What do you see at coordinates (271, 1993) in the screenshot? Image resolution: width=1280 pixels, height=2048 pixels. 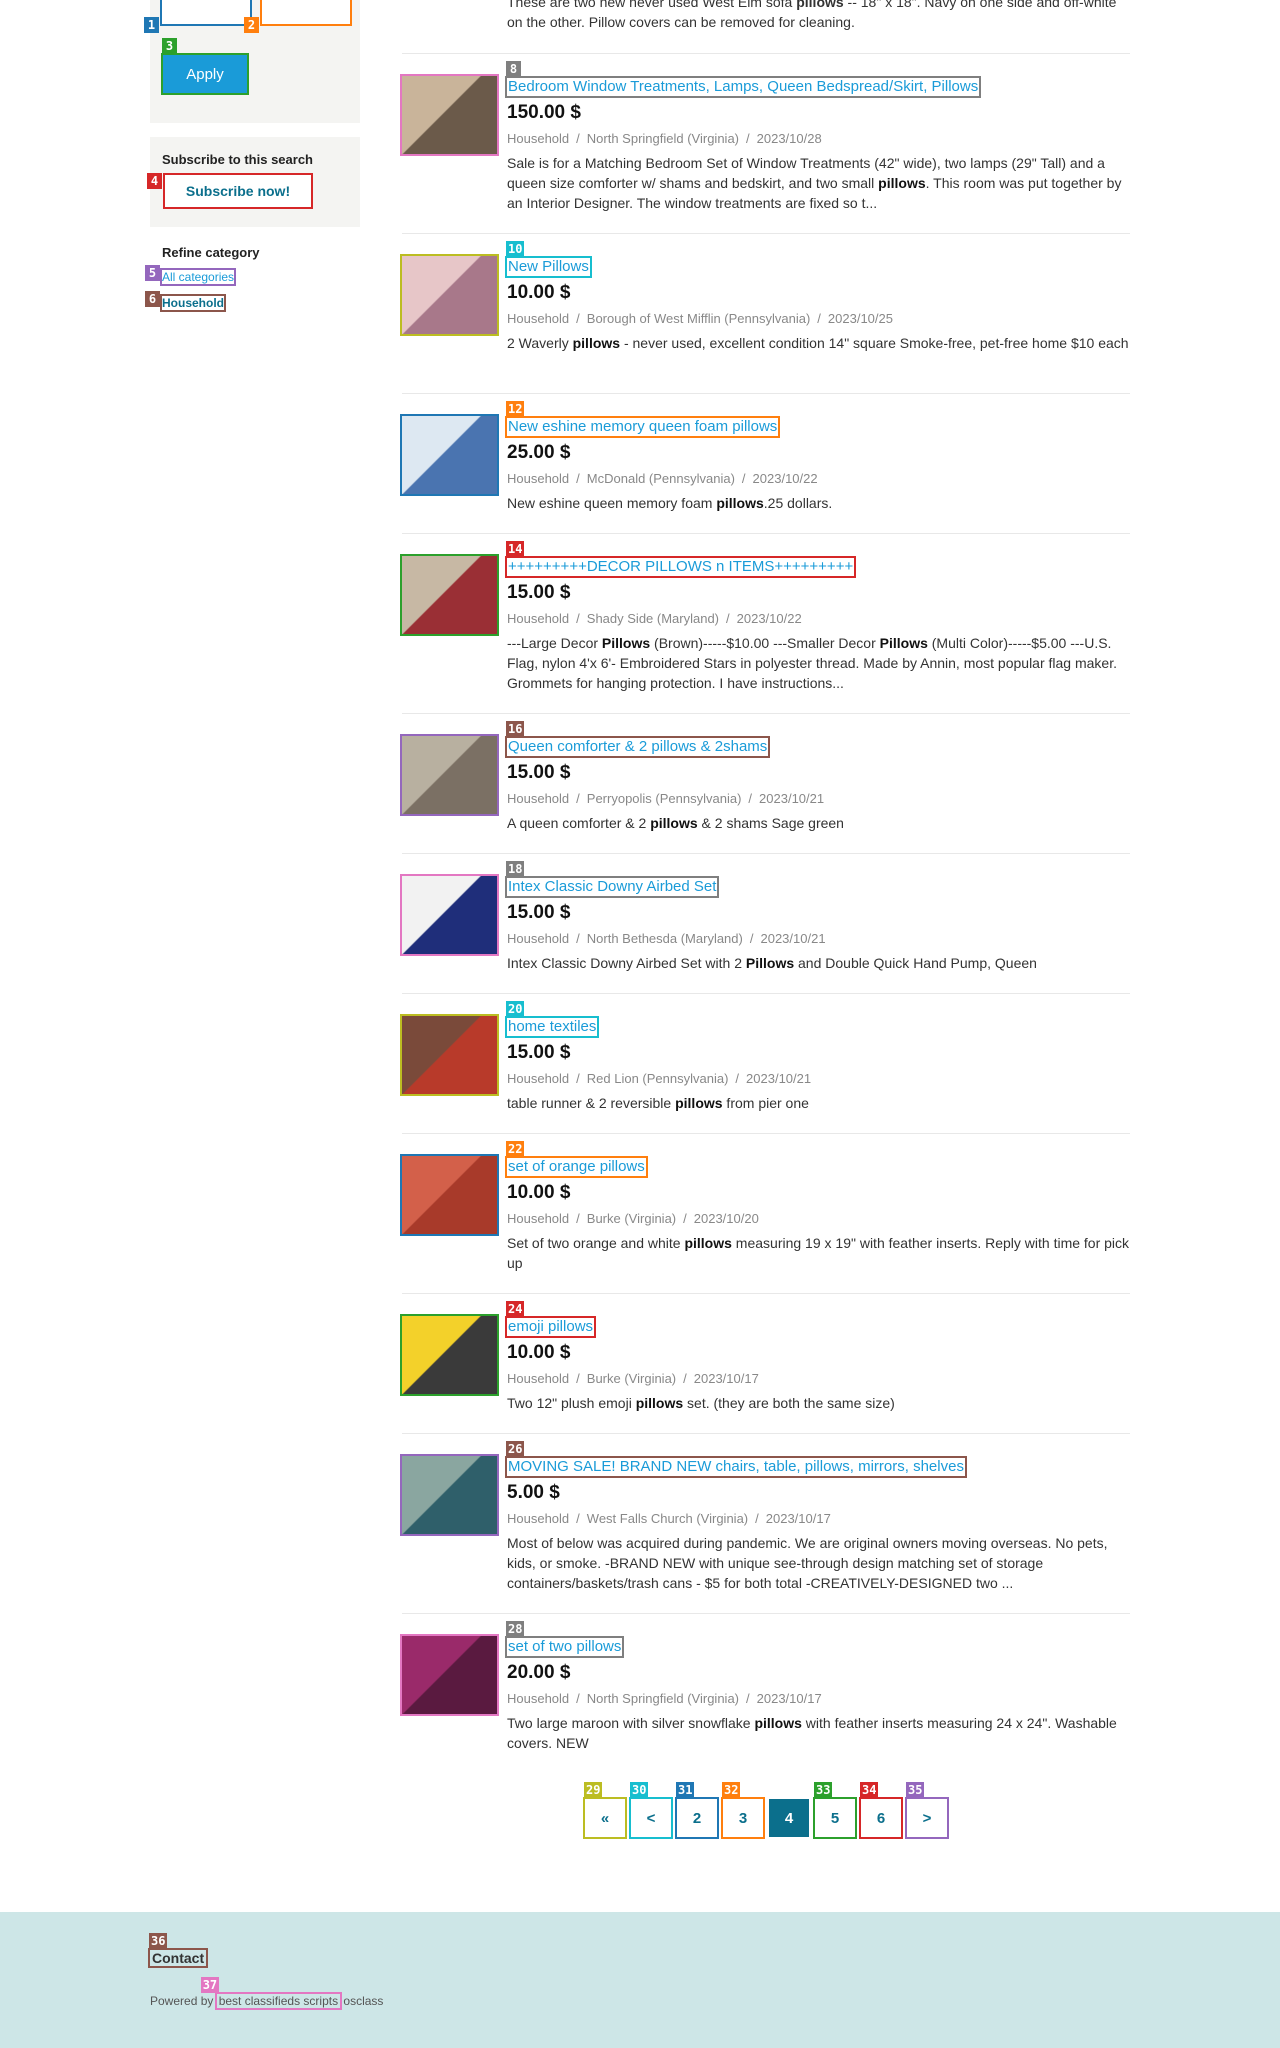 I see `classifieds-scripts-link: 37 best classifieds scripts` at bounding box center [271, 1993].